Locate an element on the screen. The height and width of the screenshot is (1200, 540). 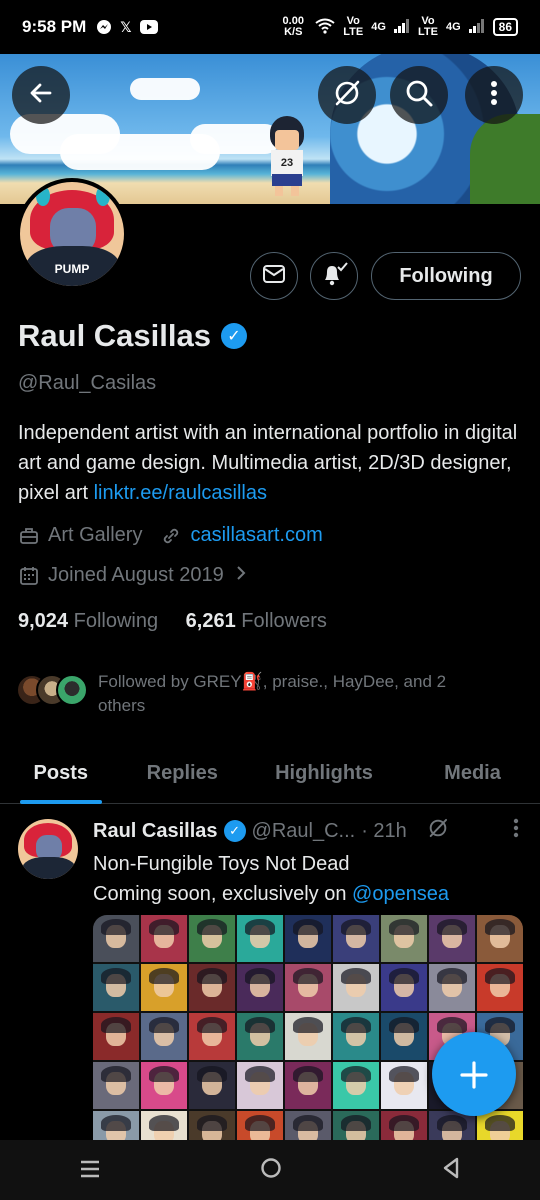
plus-icon is located at coordinates (474, 1074).